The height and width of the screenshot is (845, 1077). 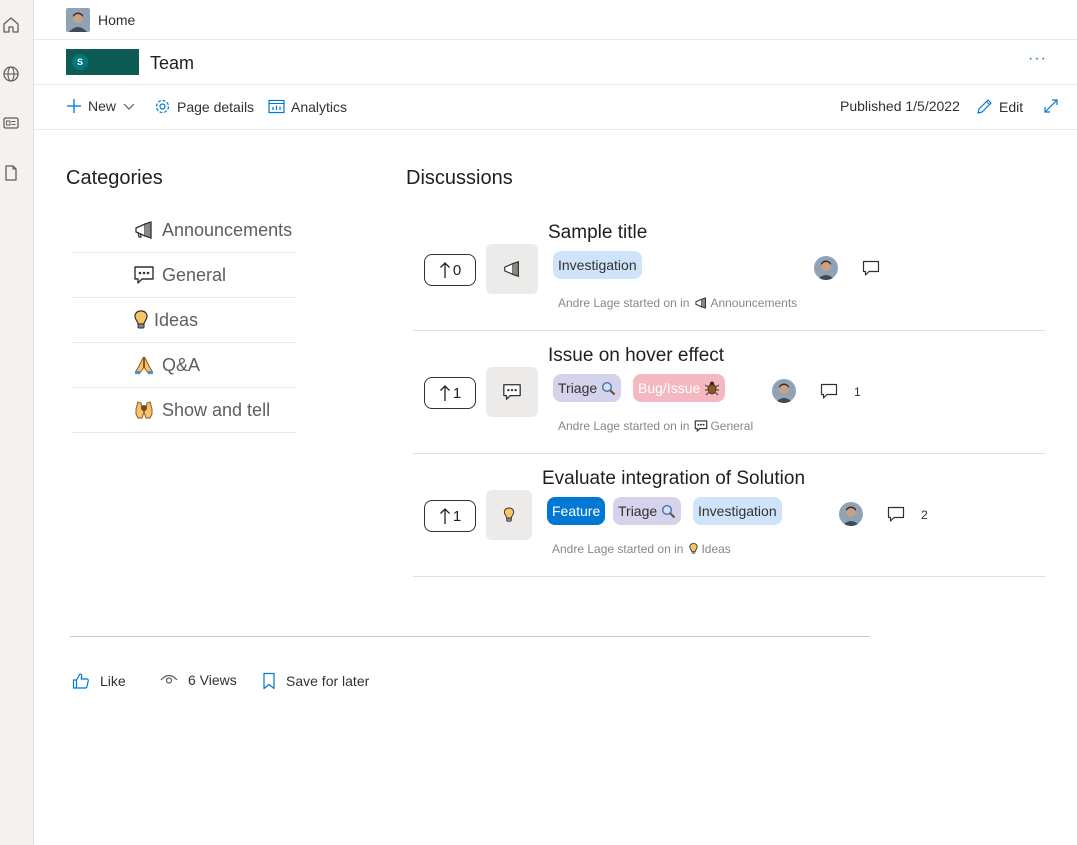 I want to click on home-icon, so click(x=11, y=25).